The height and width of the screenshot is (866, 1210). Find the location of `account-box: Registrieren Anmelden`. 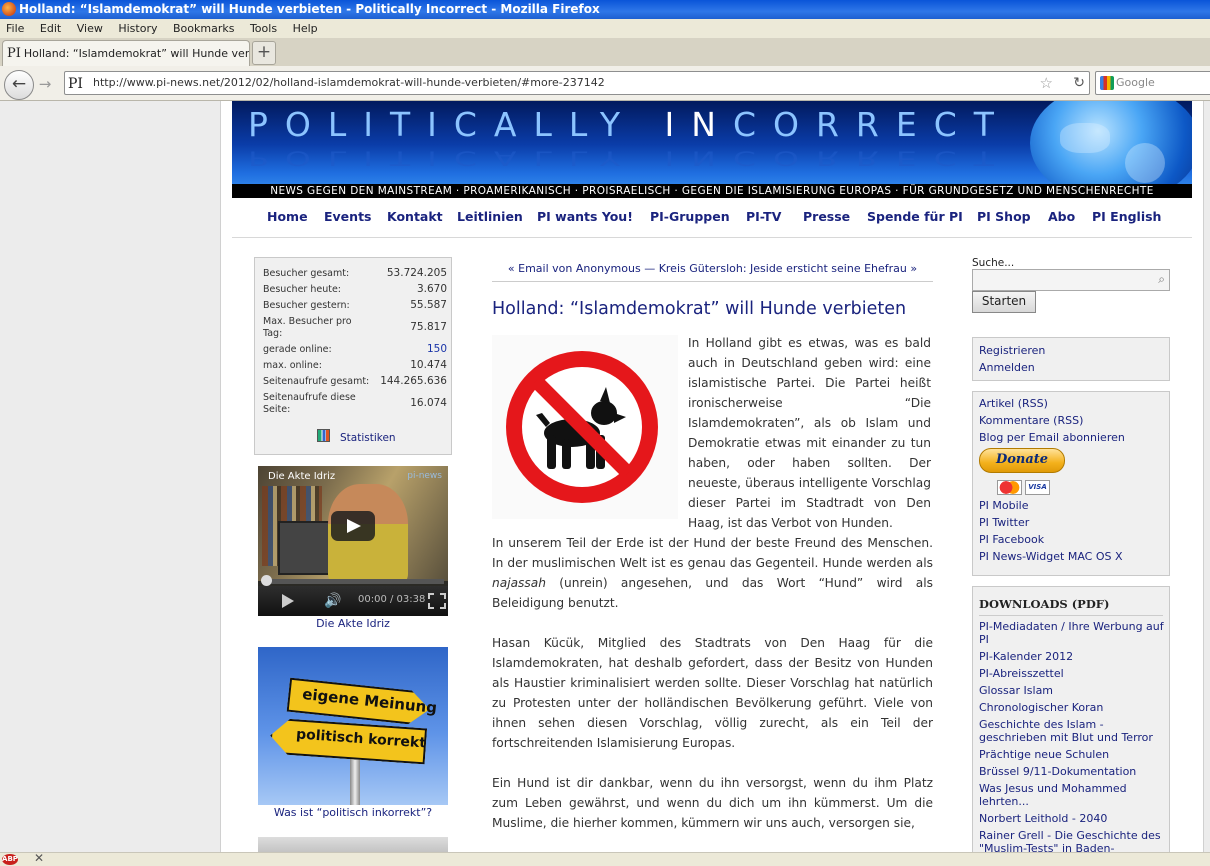

account-box: Registrieren Anmelden is located at coordinates (1071, 359).